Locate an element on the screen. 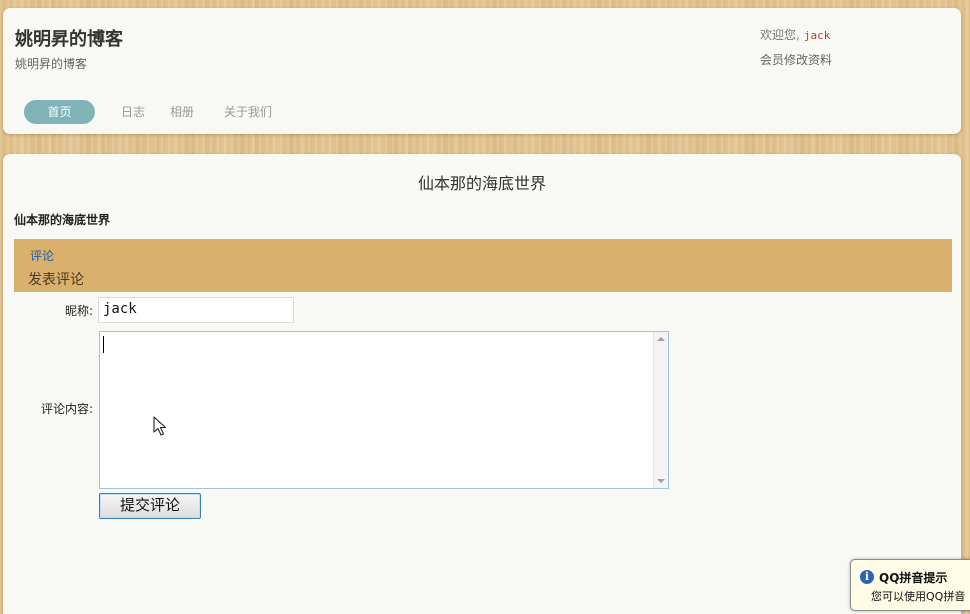  mouse-pointer-icon is located at coordinates (160, 426).